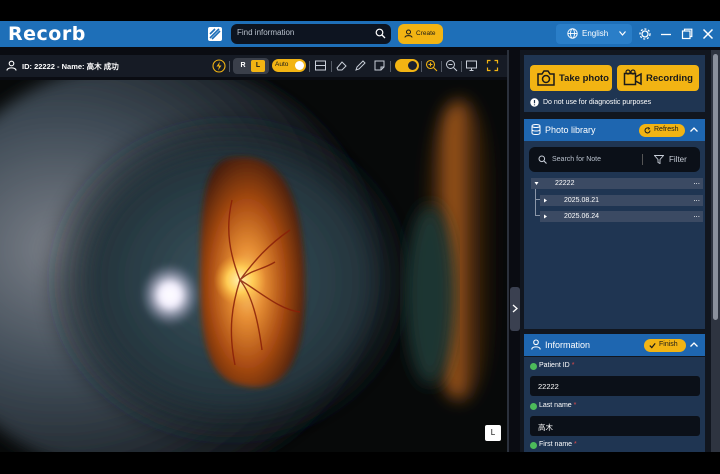 Image resolution: width=720 pixels, height=474 pixels. Describe the element at coordinates (426, 33) in the screenshot. I see `create-label: Create` at that location.